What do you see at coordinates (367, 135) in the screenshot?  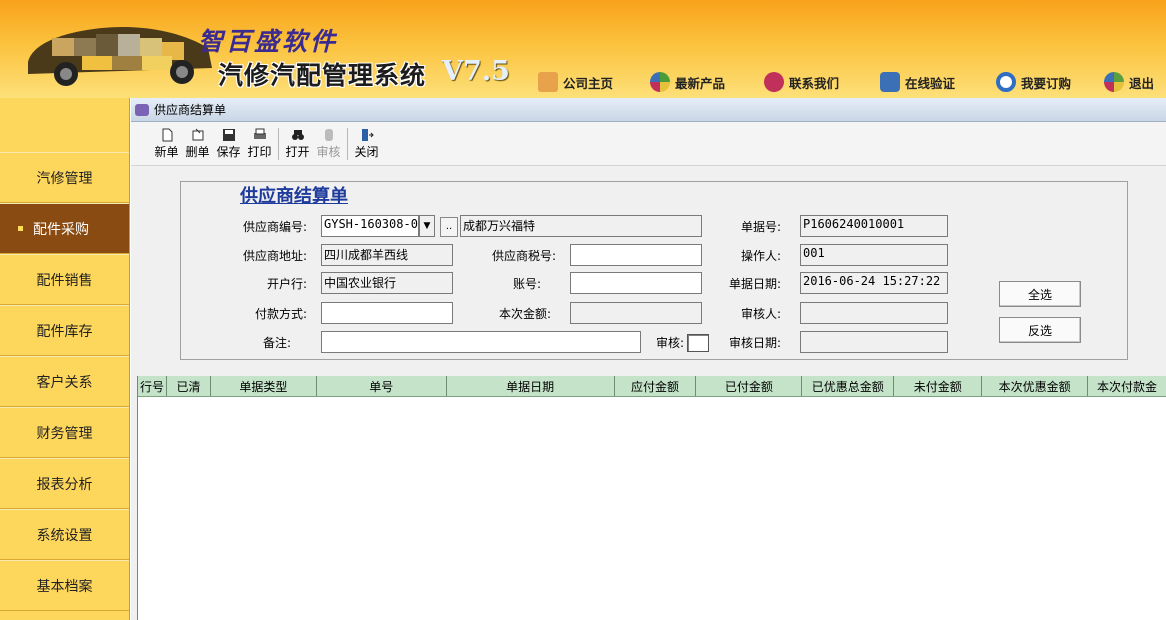 I see `exit-door-icon` at bounding box center [367, 135].